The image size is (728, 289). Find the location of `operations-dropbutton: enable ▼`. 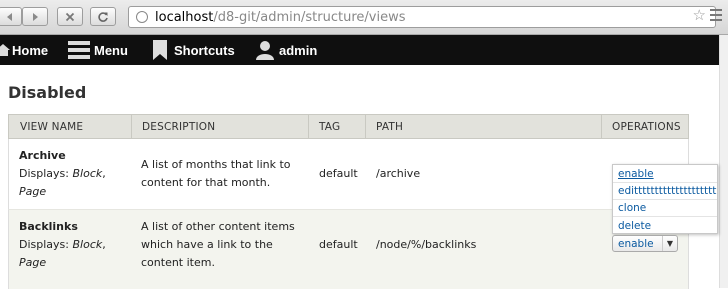

operations-dropbutton: enable ▼ is located at coordinates (645, 243).